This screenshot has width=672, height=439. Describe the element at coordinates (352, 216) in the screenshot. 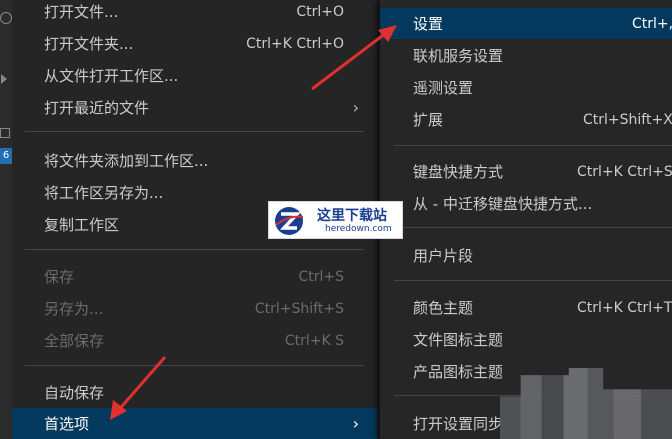

I see `watermark-title: 这里下载站` at that location.